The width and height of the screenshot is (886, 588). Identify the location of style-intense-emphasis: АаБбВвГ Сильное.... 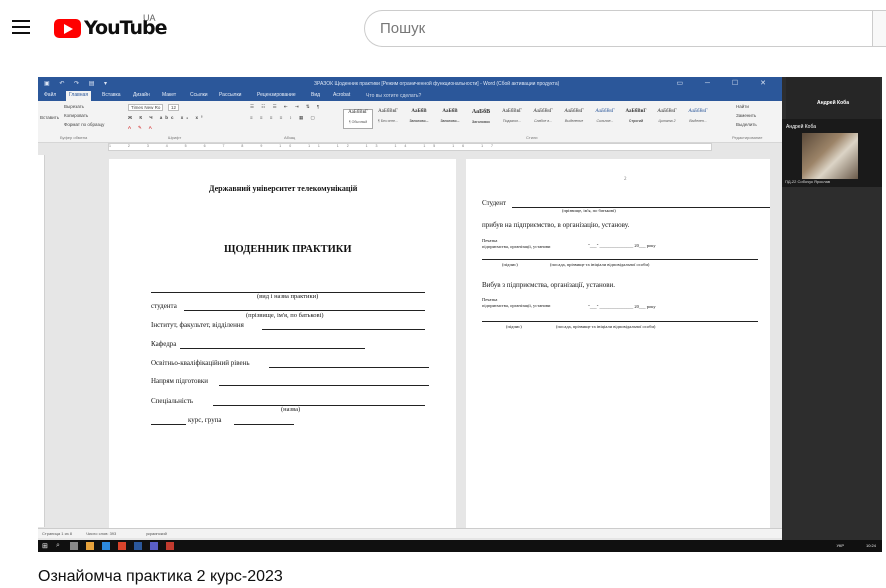
(605, 119).